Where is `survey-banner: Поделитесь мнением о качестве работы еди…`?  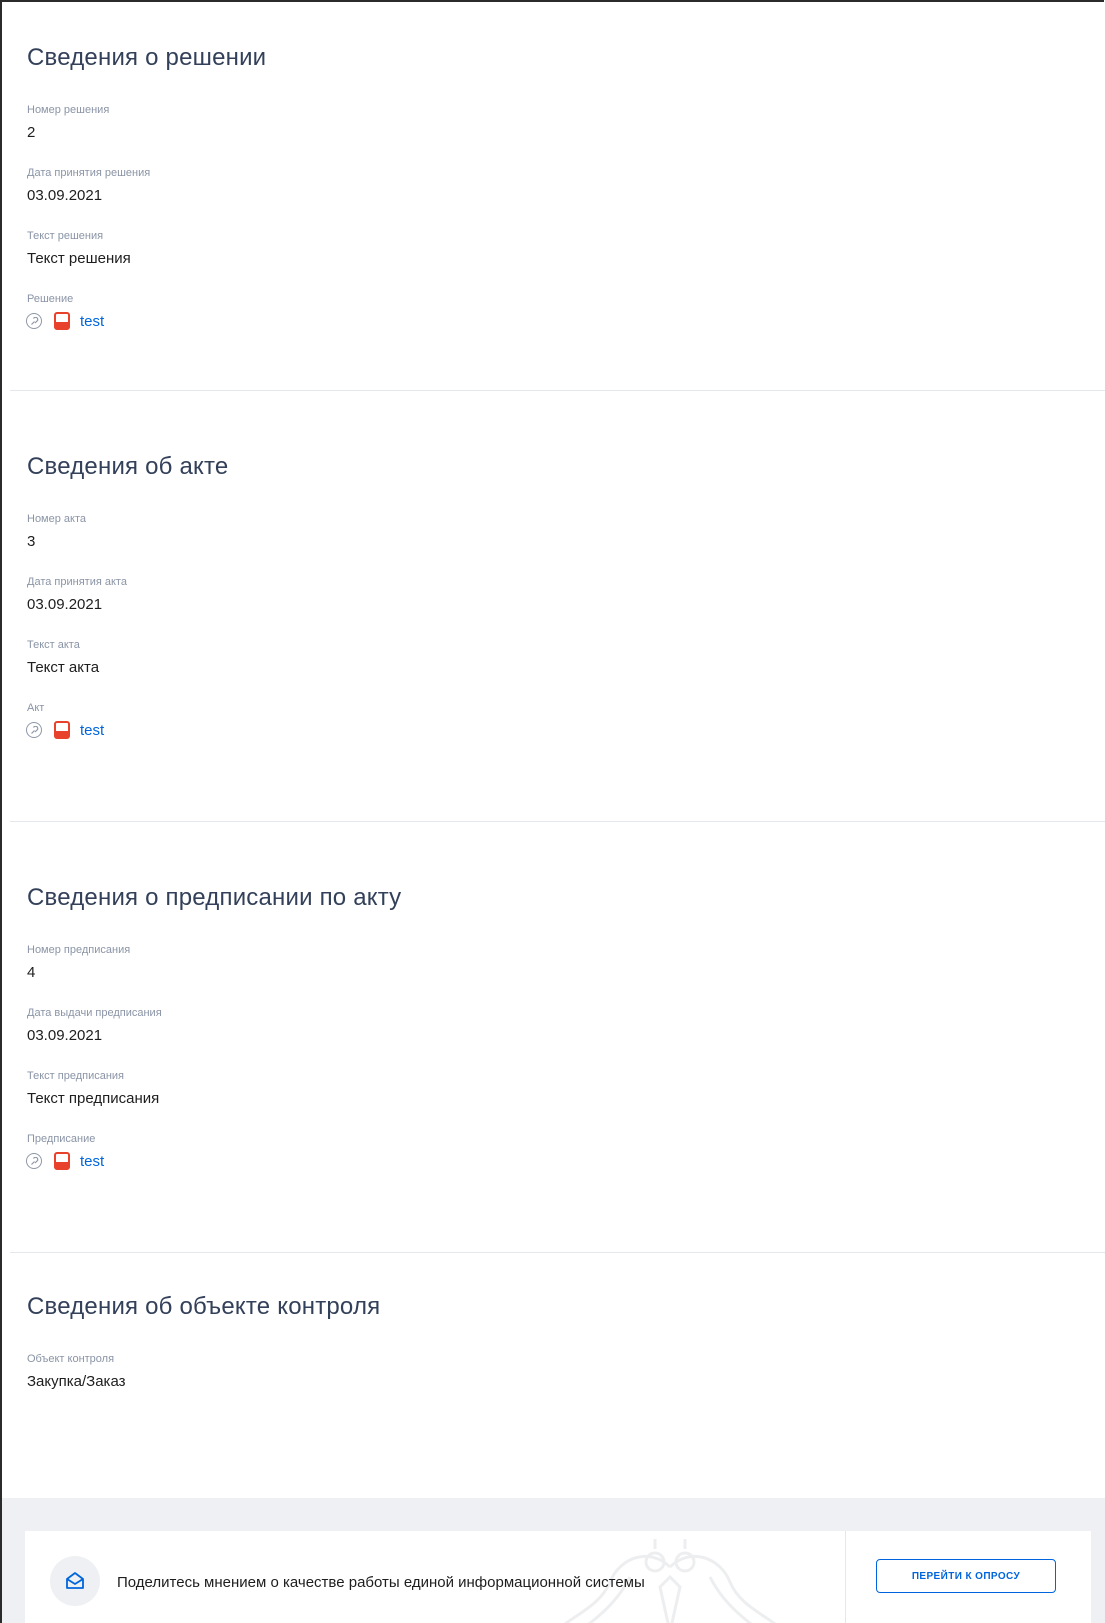 survey-banner: Поделитесь мнением о качестве работы еди… is located at coordinates (558, 1577).